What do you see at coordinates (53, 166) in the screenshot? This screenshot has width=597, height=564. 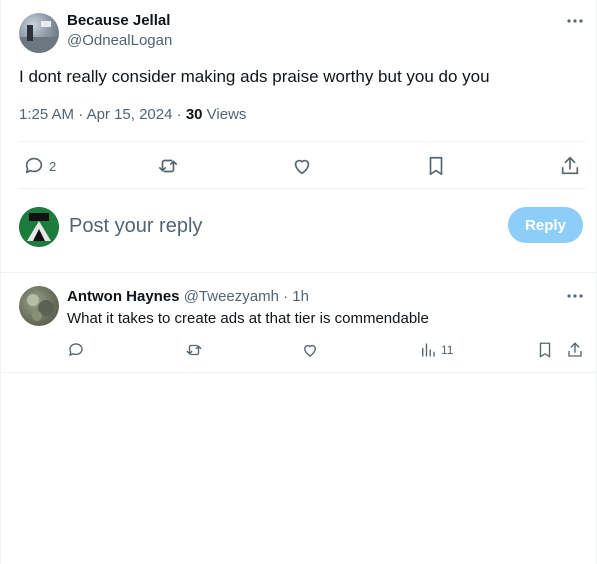 I see `reply-count: 2` at bounding box center [53, 166].